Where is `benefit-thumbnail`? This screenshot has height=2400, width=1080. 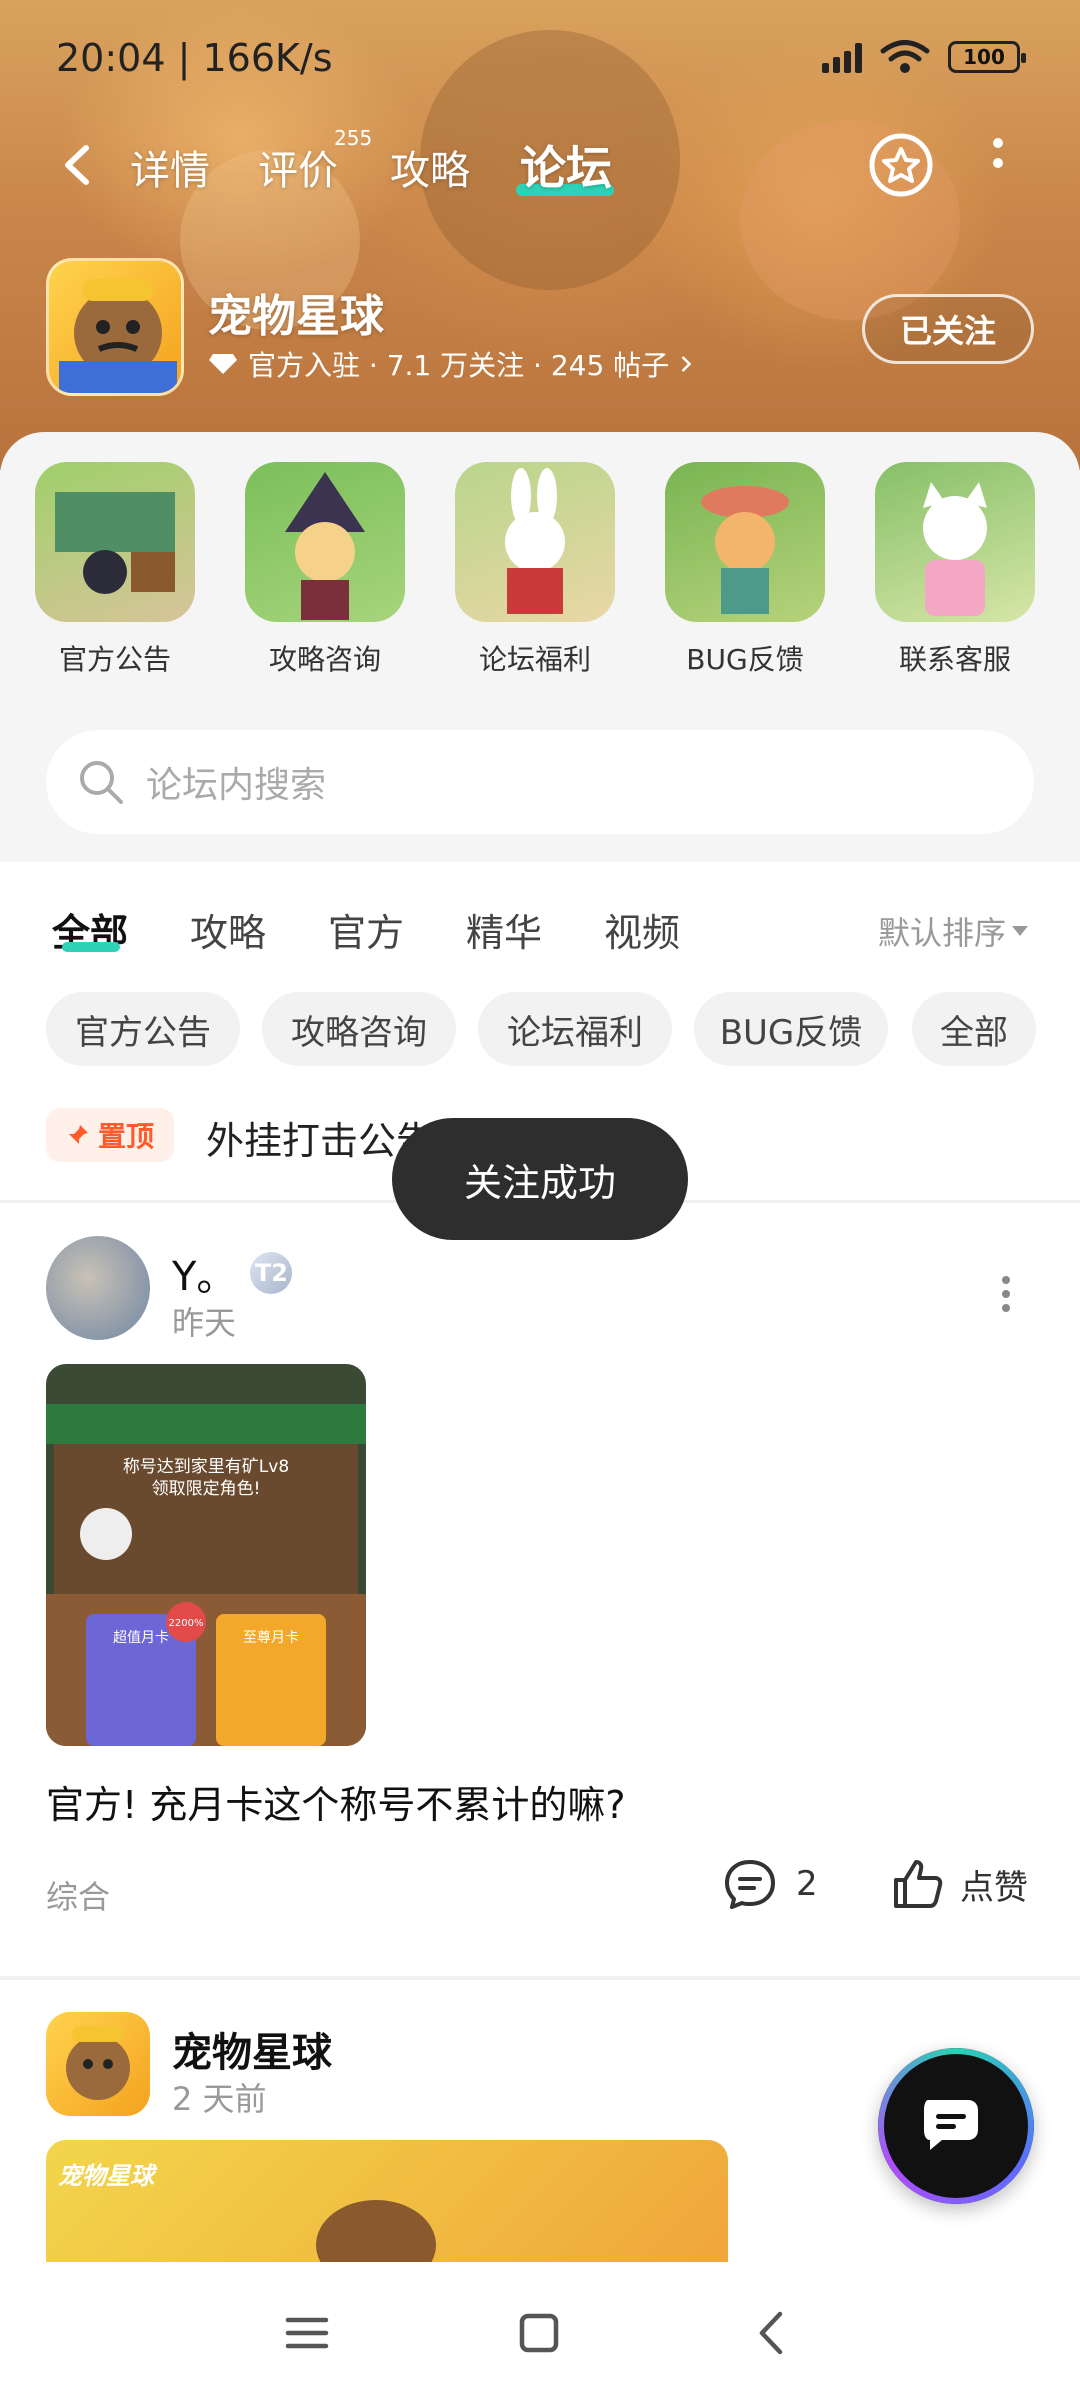
benefit-thumbnail is located at coordinates (535, 542).